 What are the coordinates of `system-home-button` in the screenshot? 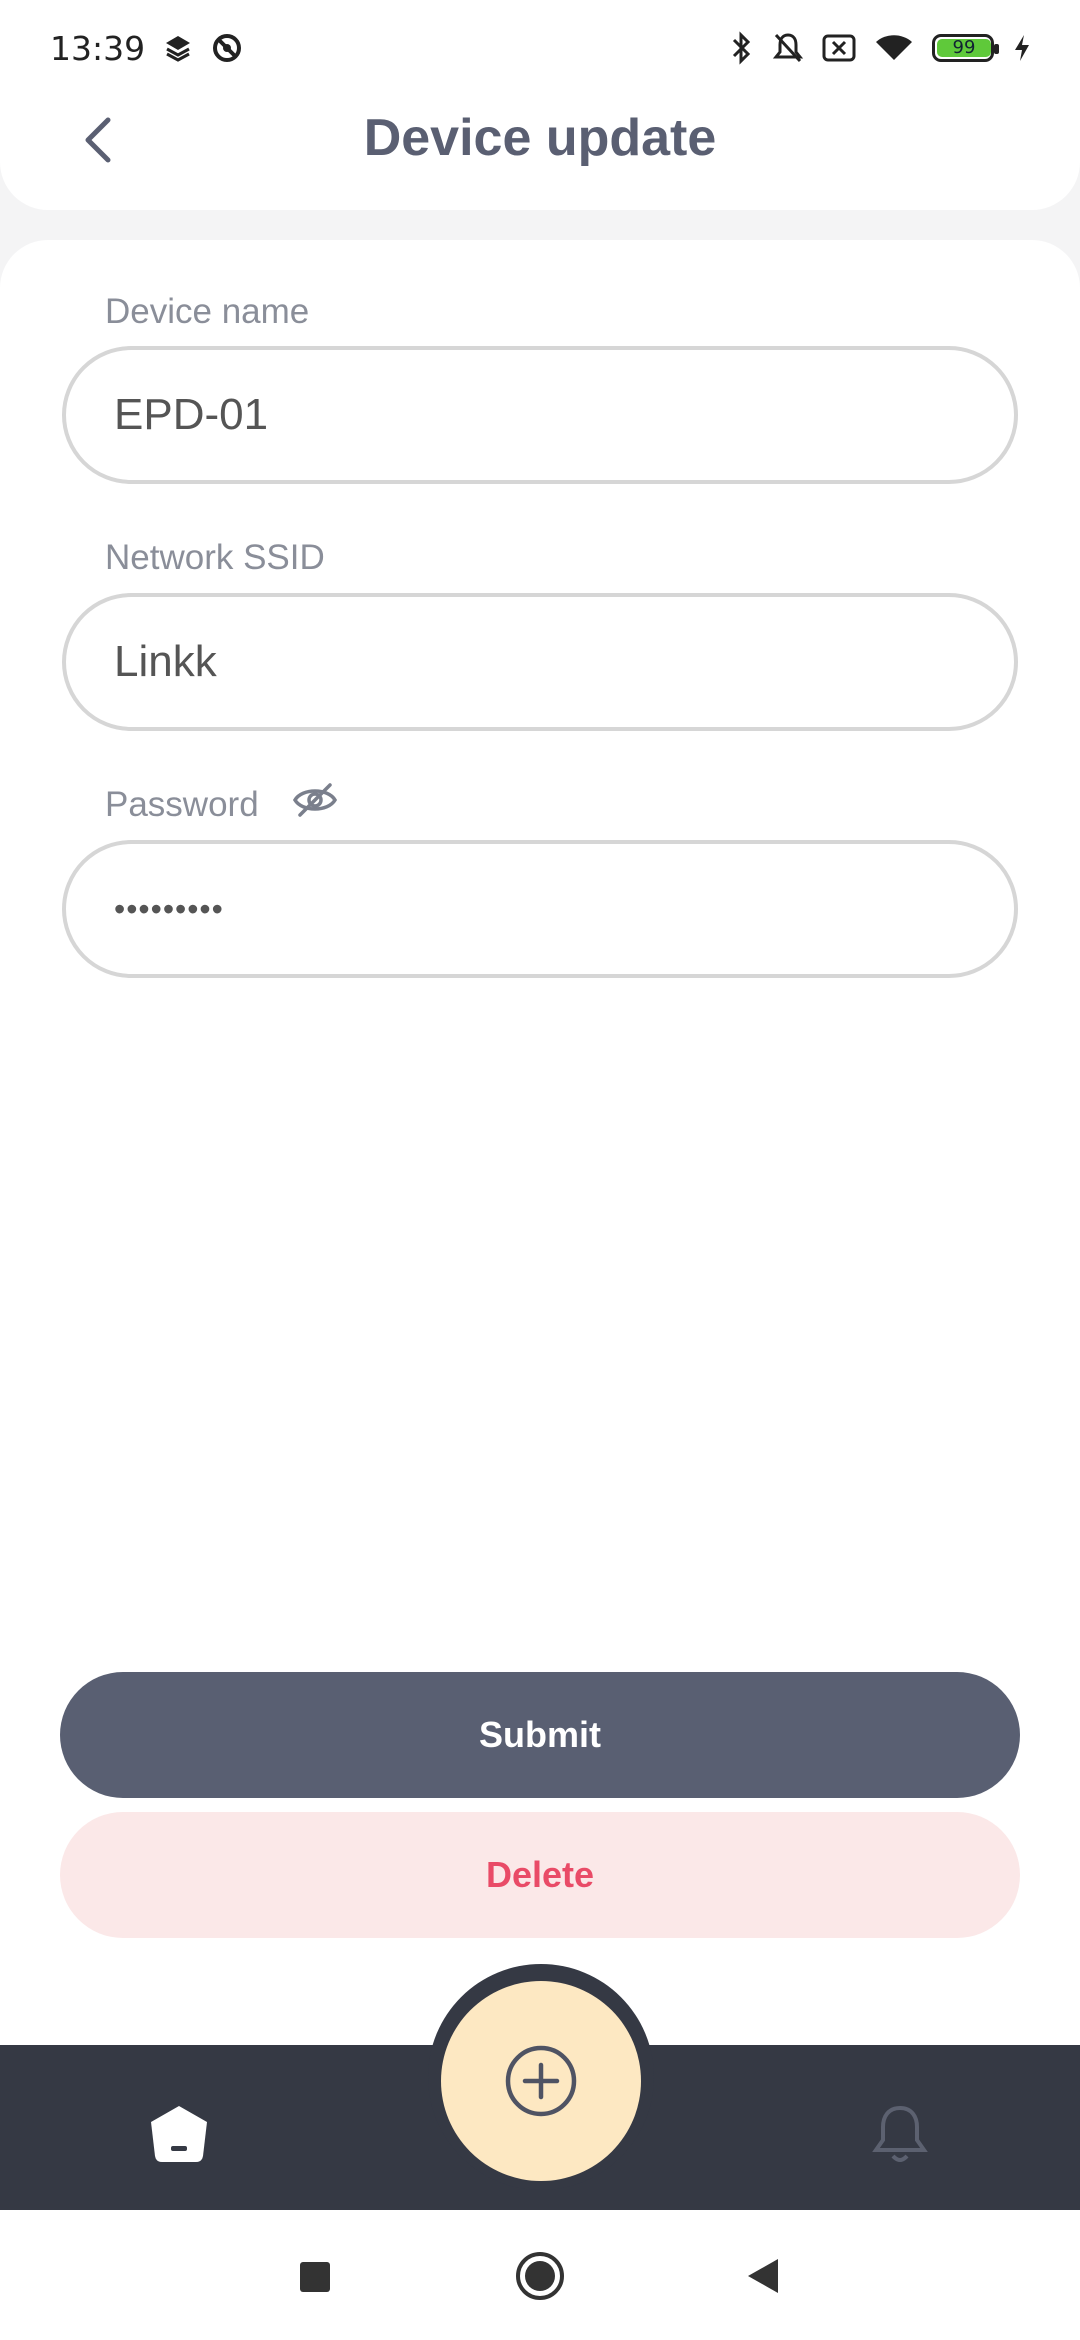 It's located at (540, 2278).